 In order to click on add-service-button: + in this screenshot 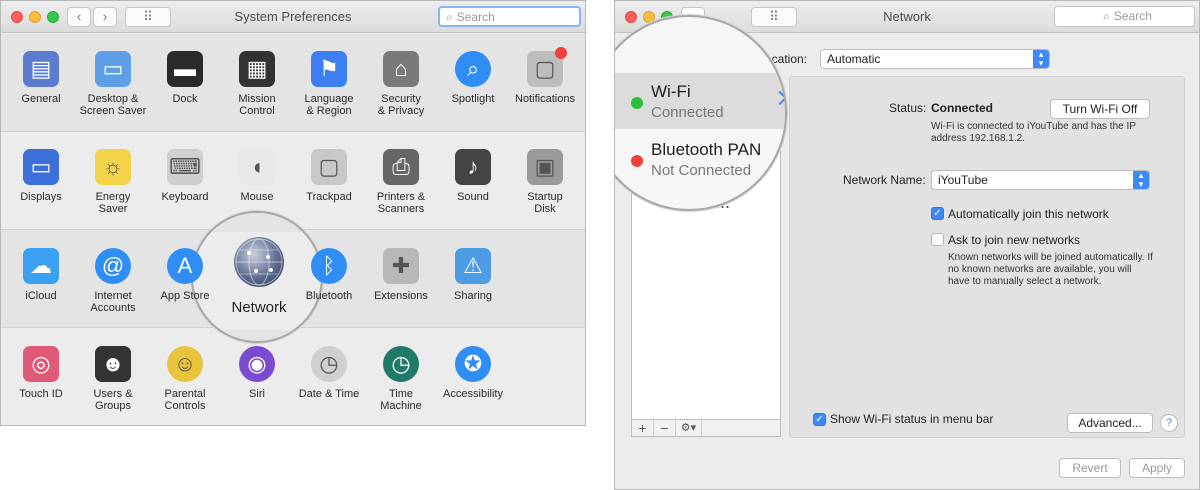, I will do `click(643, 428)`.